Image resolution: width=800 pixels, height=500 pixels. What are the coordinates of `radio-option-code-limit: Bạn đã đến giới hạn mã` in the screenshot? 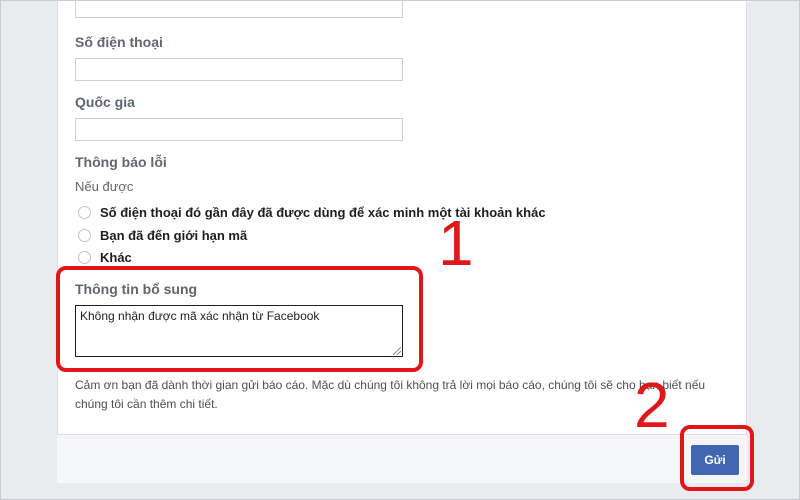 It's located at (162, 235).